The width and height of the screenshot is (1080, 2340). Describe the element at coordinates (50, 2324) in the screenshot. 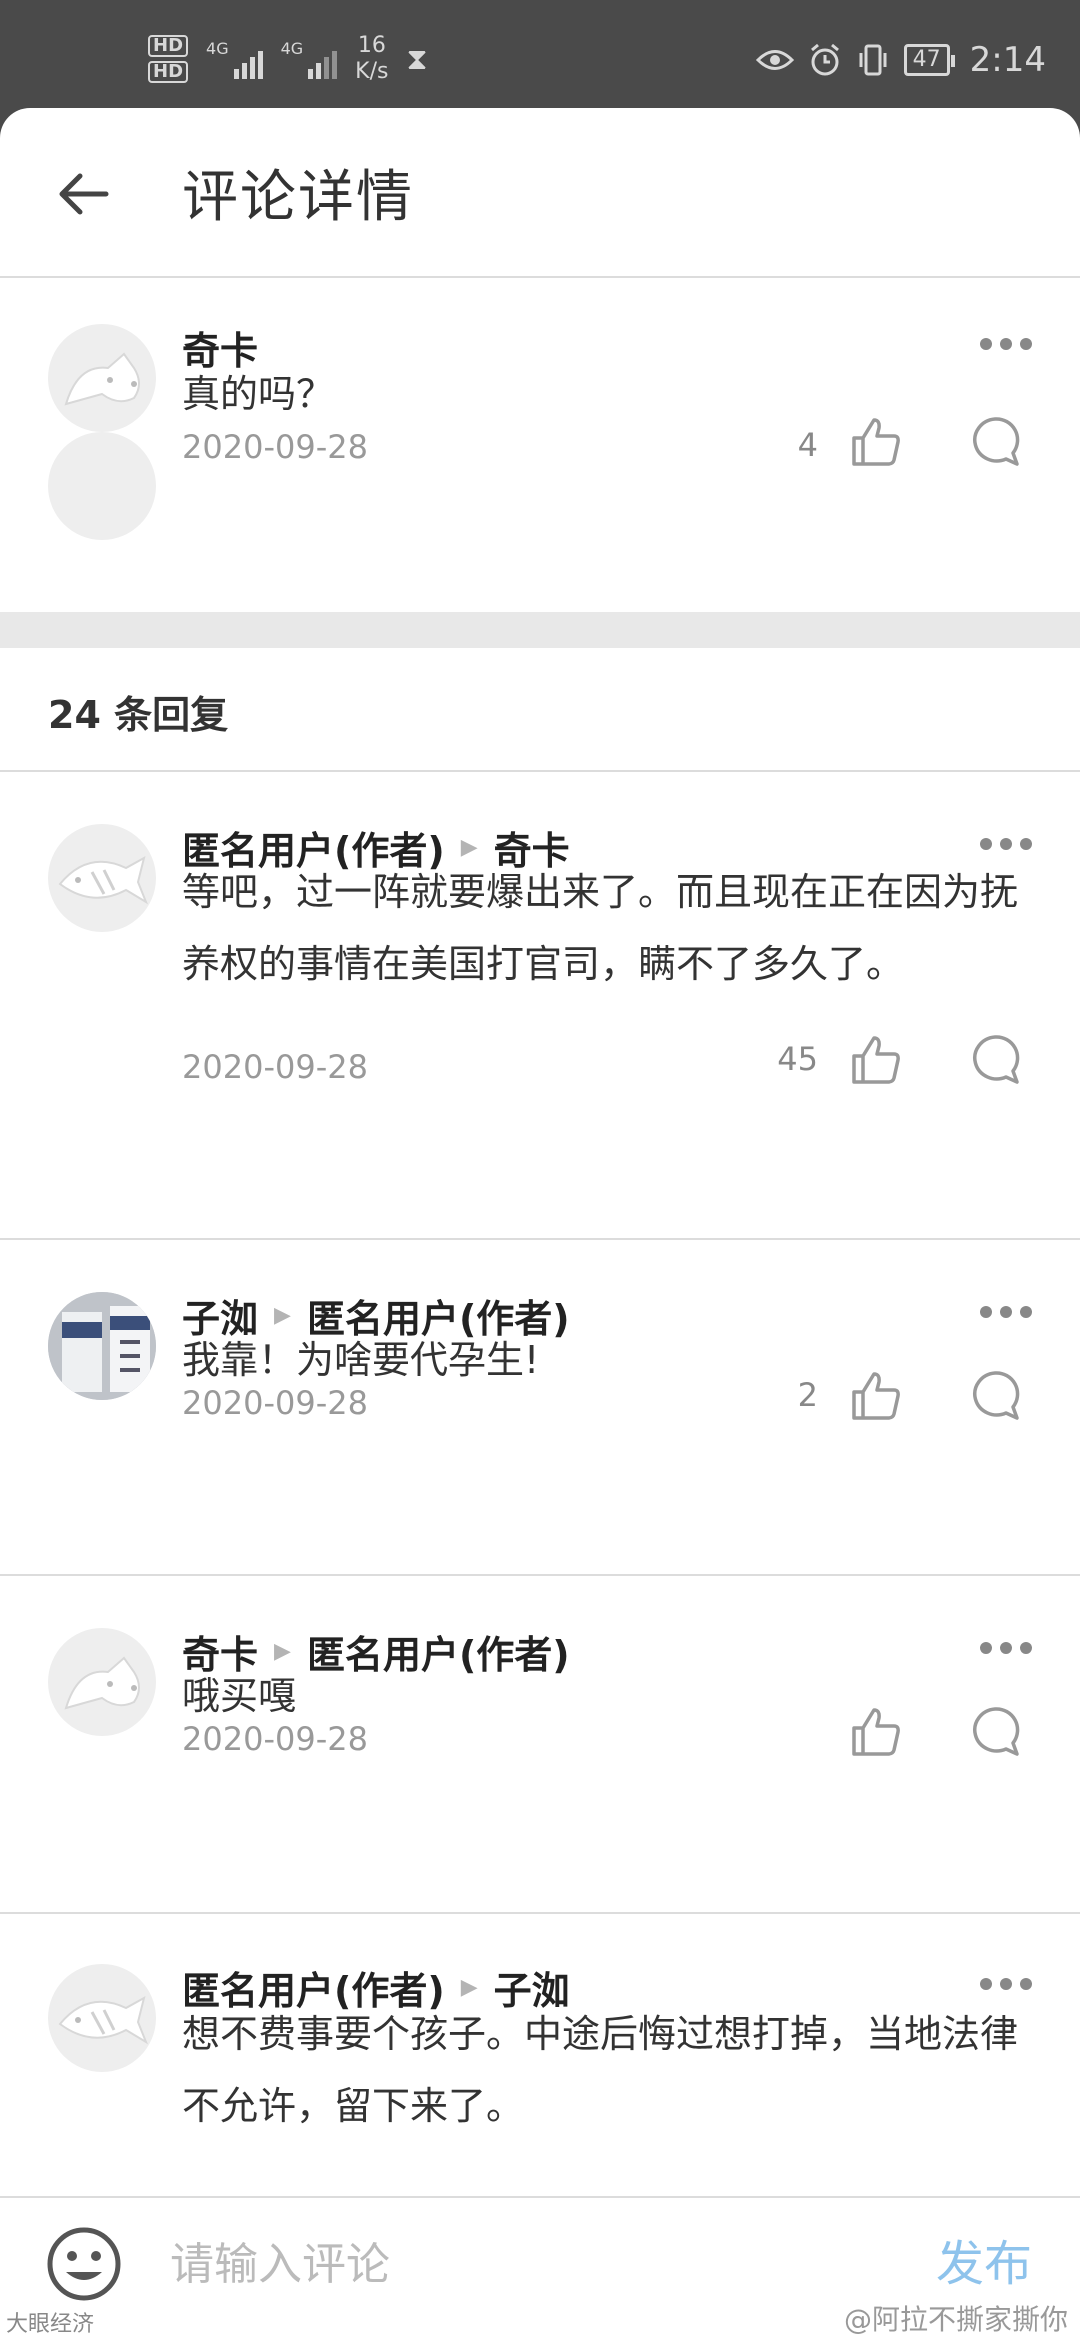

I see `watermark-left: 大眼经济` at that location.